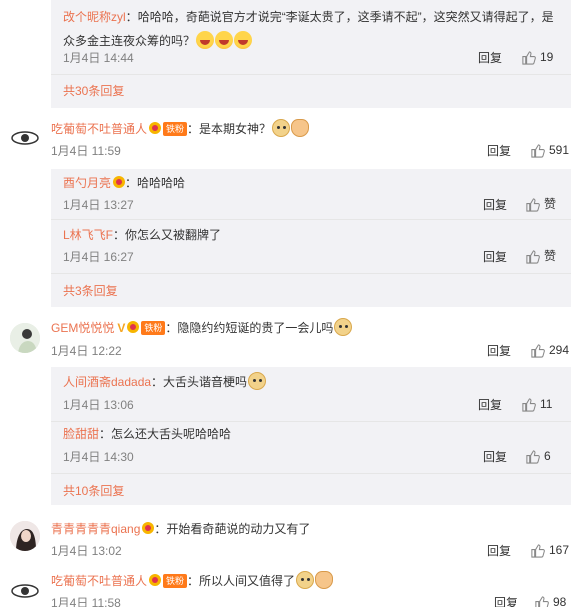 The height and width of the screenshot is (607, 585). Describe the element at coordinates (317, 183) in the screenshot. I see `reply-item: 酉勺月亮 ：哈哈哈哈` at that location.